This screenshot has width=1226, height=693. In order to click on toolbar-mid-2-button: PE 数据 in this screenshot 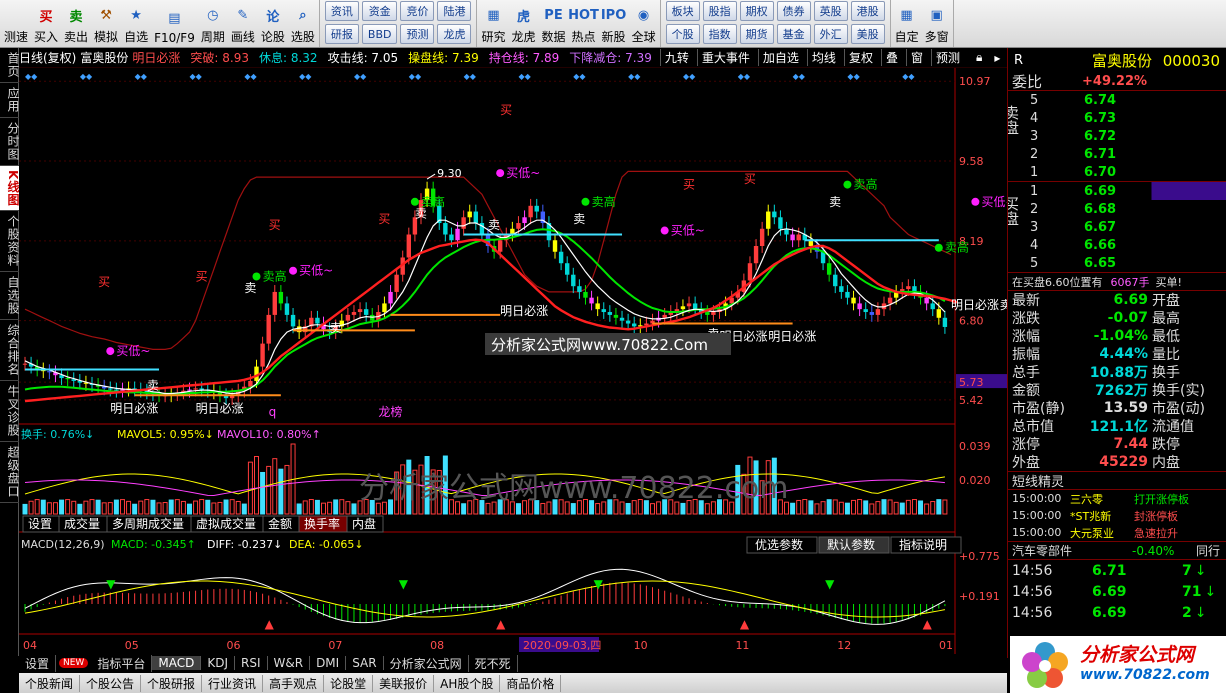, I will do `click(554, 23)`.